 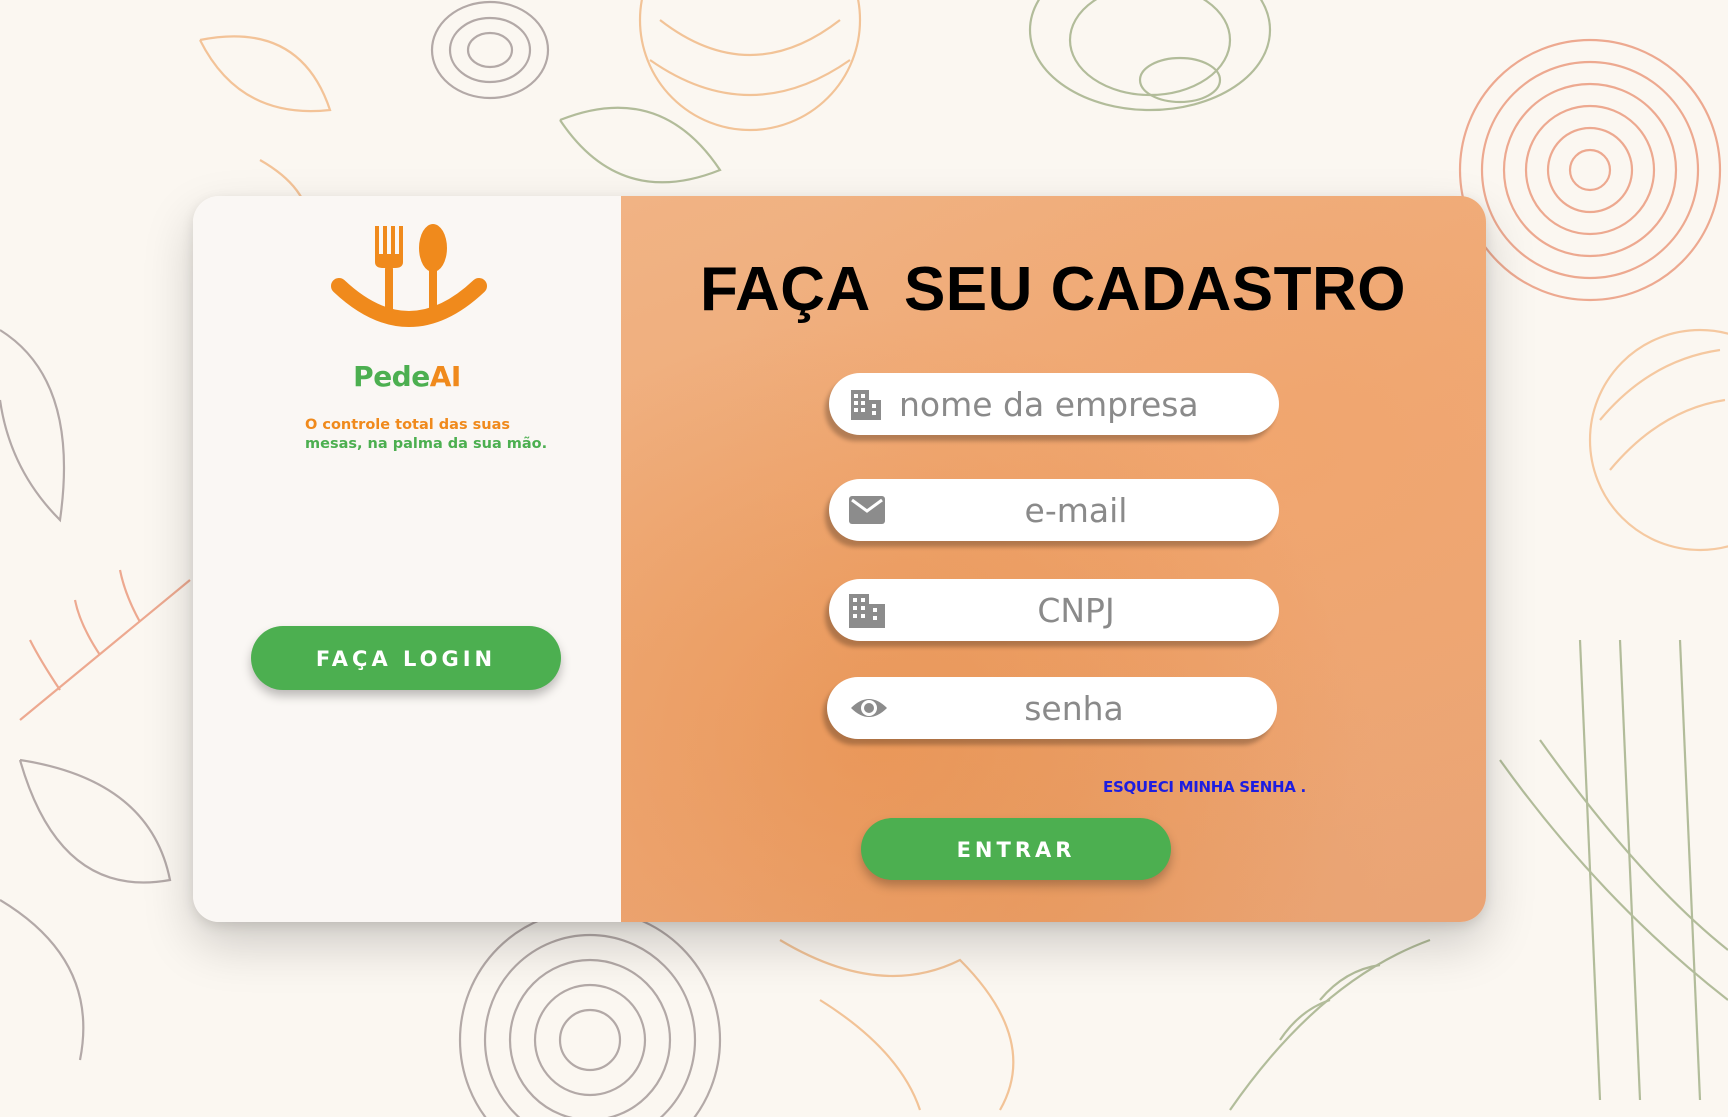 What do you see at coordinates (1076, 610) in the screenshot?
I see `cnpj-input` at bounding box center [1076, 610].